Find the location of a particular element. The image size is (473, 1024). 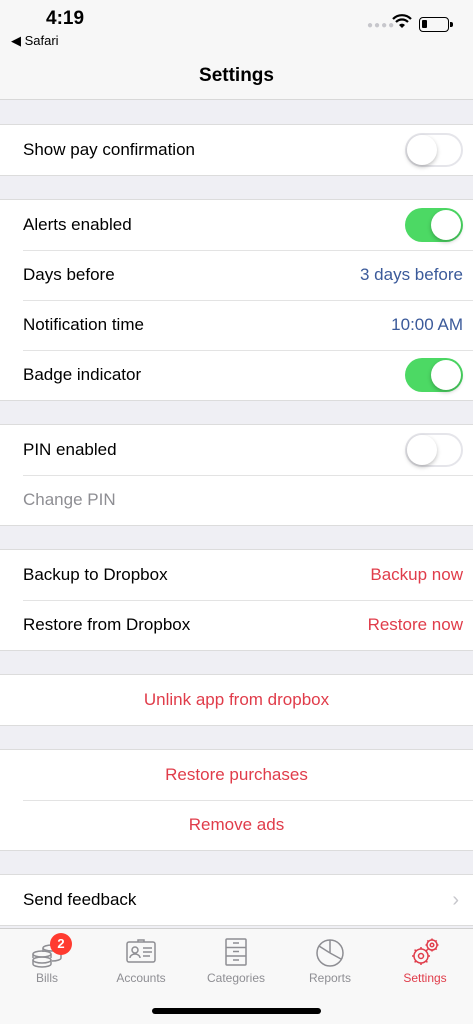

cabinet-icon is located at coordinates (236, 952).